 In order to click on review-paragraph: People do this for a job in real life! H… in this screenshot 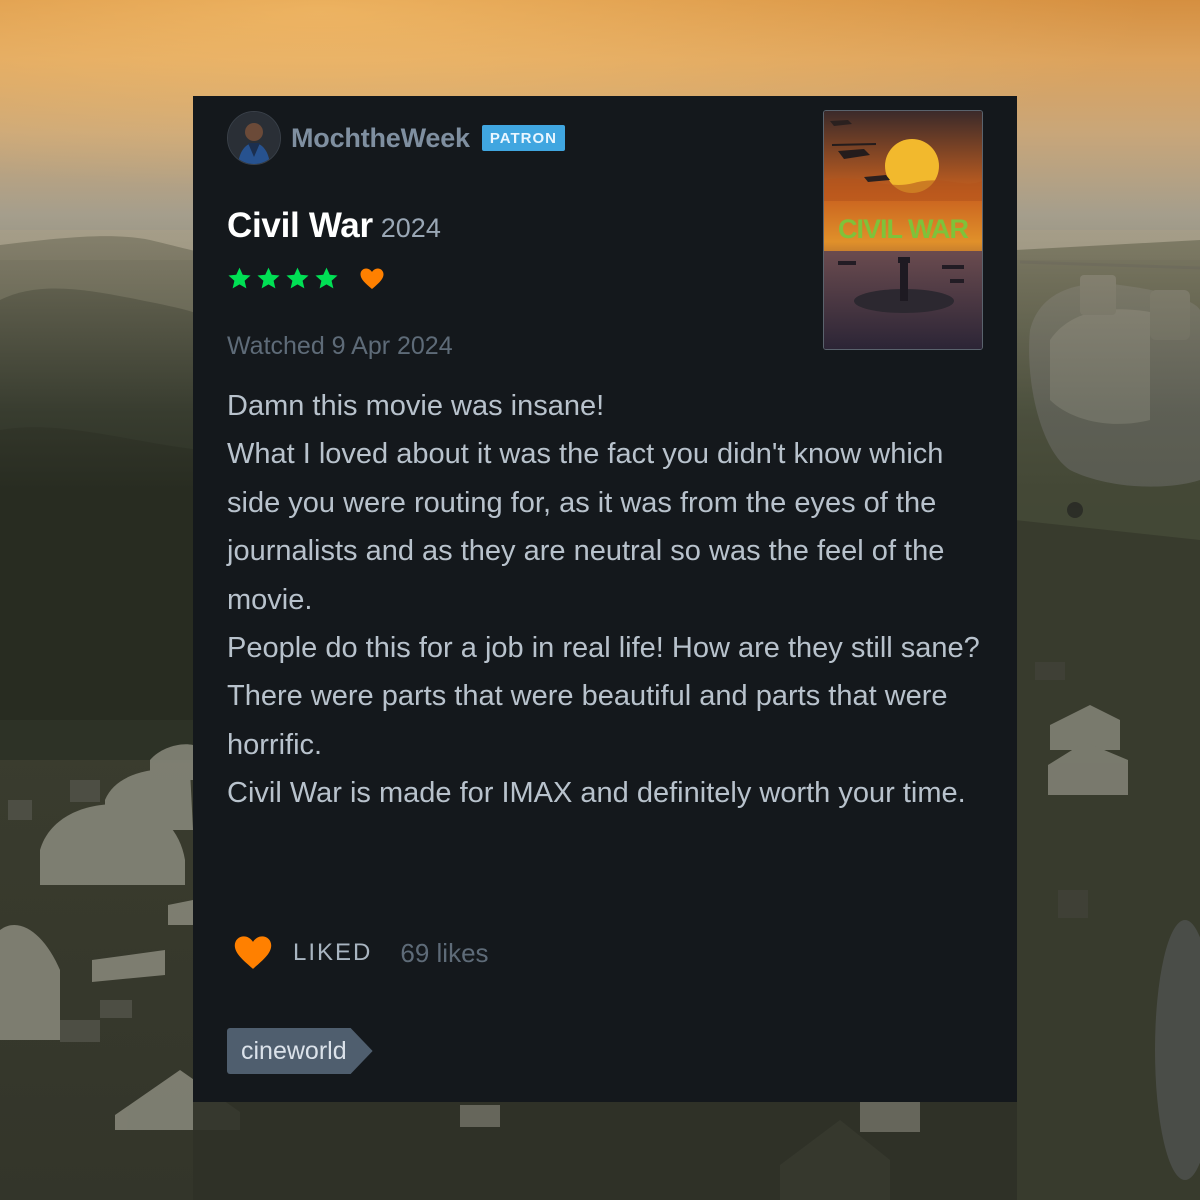, I will do `click(603, 648)`.